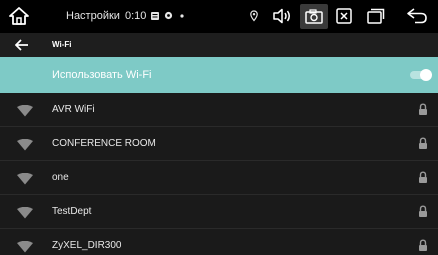 The width and height of the screenshot is (438, 255). I want to click on network-row: AVR WiFi, so click(219, 110).